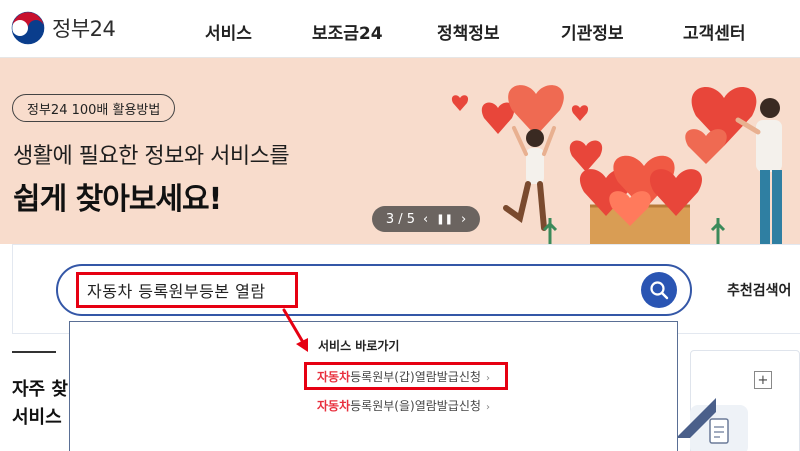 The height and width of the screenshot is (451, 800). Describe the element at coordinates (415, 406) in the screenshot. I see `dropdown-item-2-label: 등록원부(을)열람발급신청` at that location.